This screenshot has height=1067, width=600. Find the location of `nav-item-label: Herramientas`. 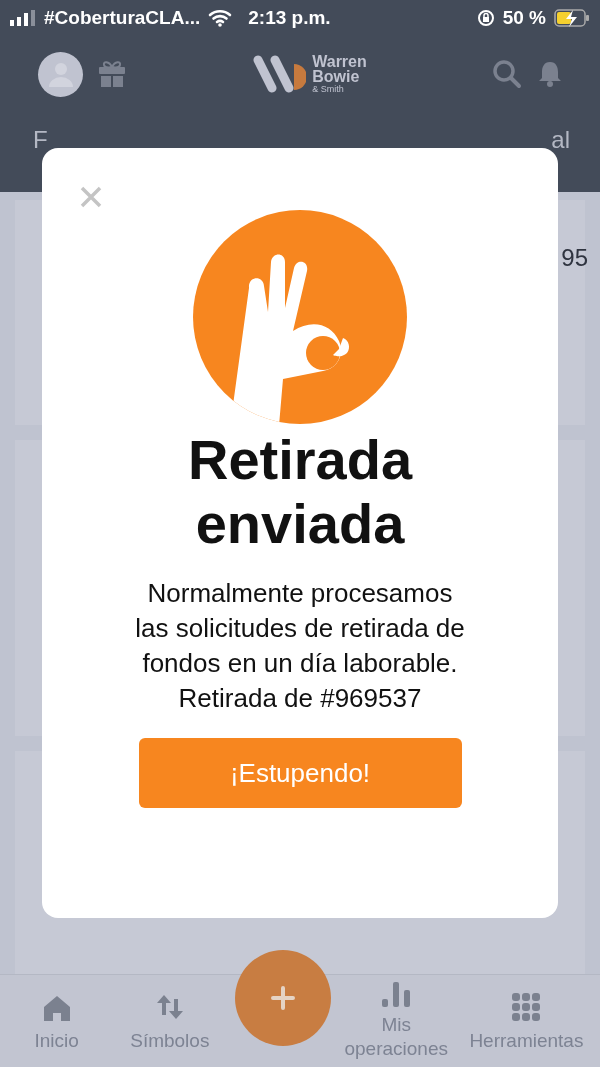

nav-item-label: Herramientas is located at coordinates (526, 1041).